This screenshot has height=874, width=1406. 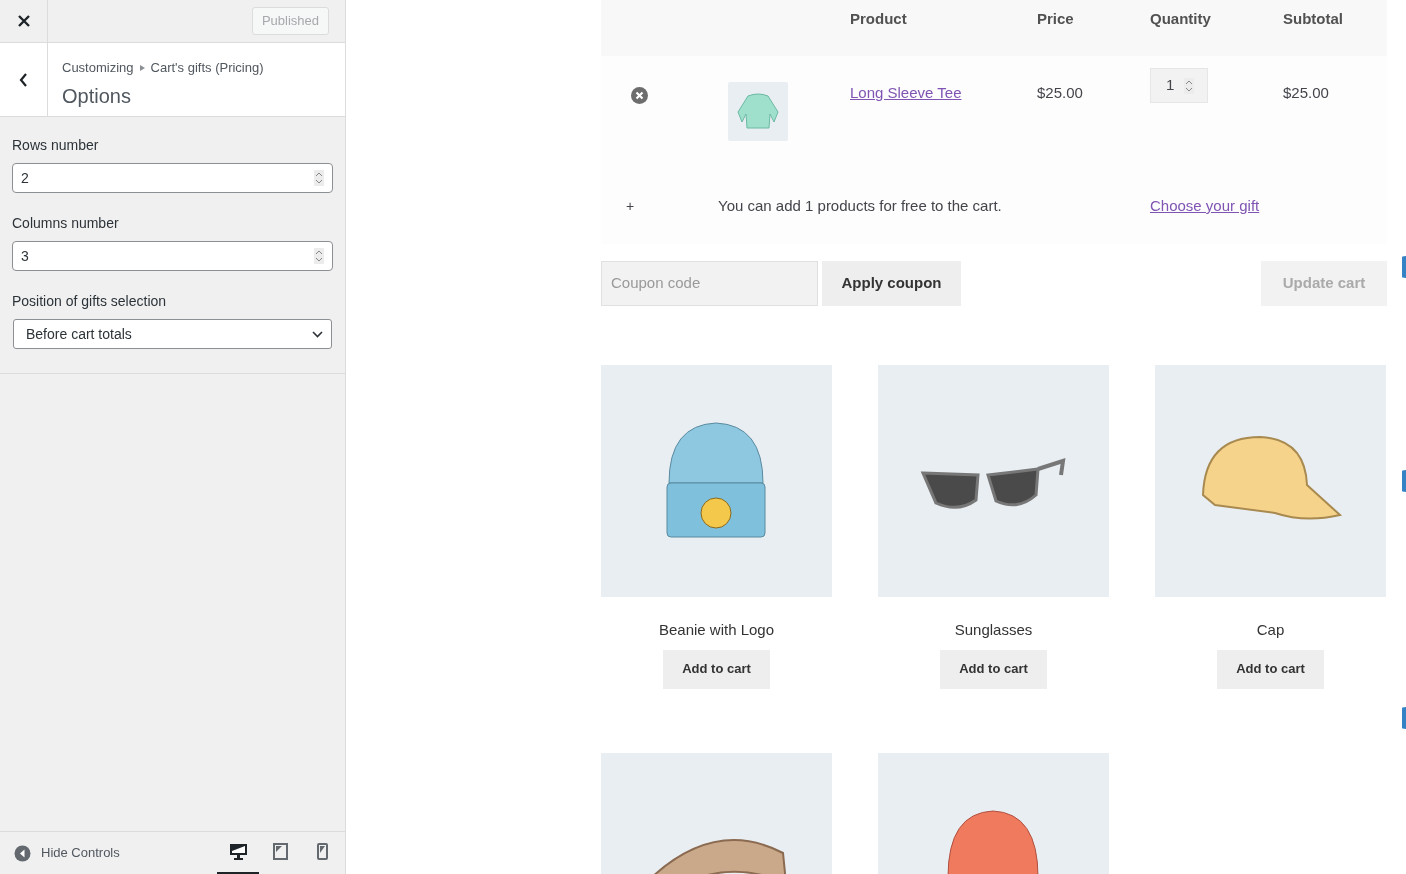 I want to click on number-field: 3, so click(x=172, y=256).